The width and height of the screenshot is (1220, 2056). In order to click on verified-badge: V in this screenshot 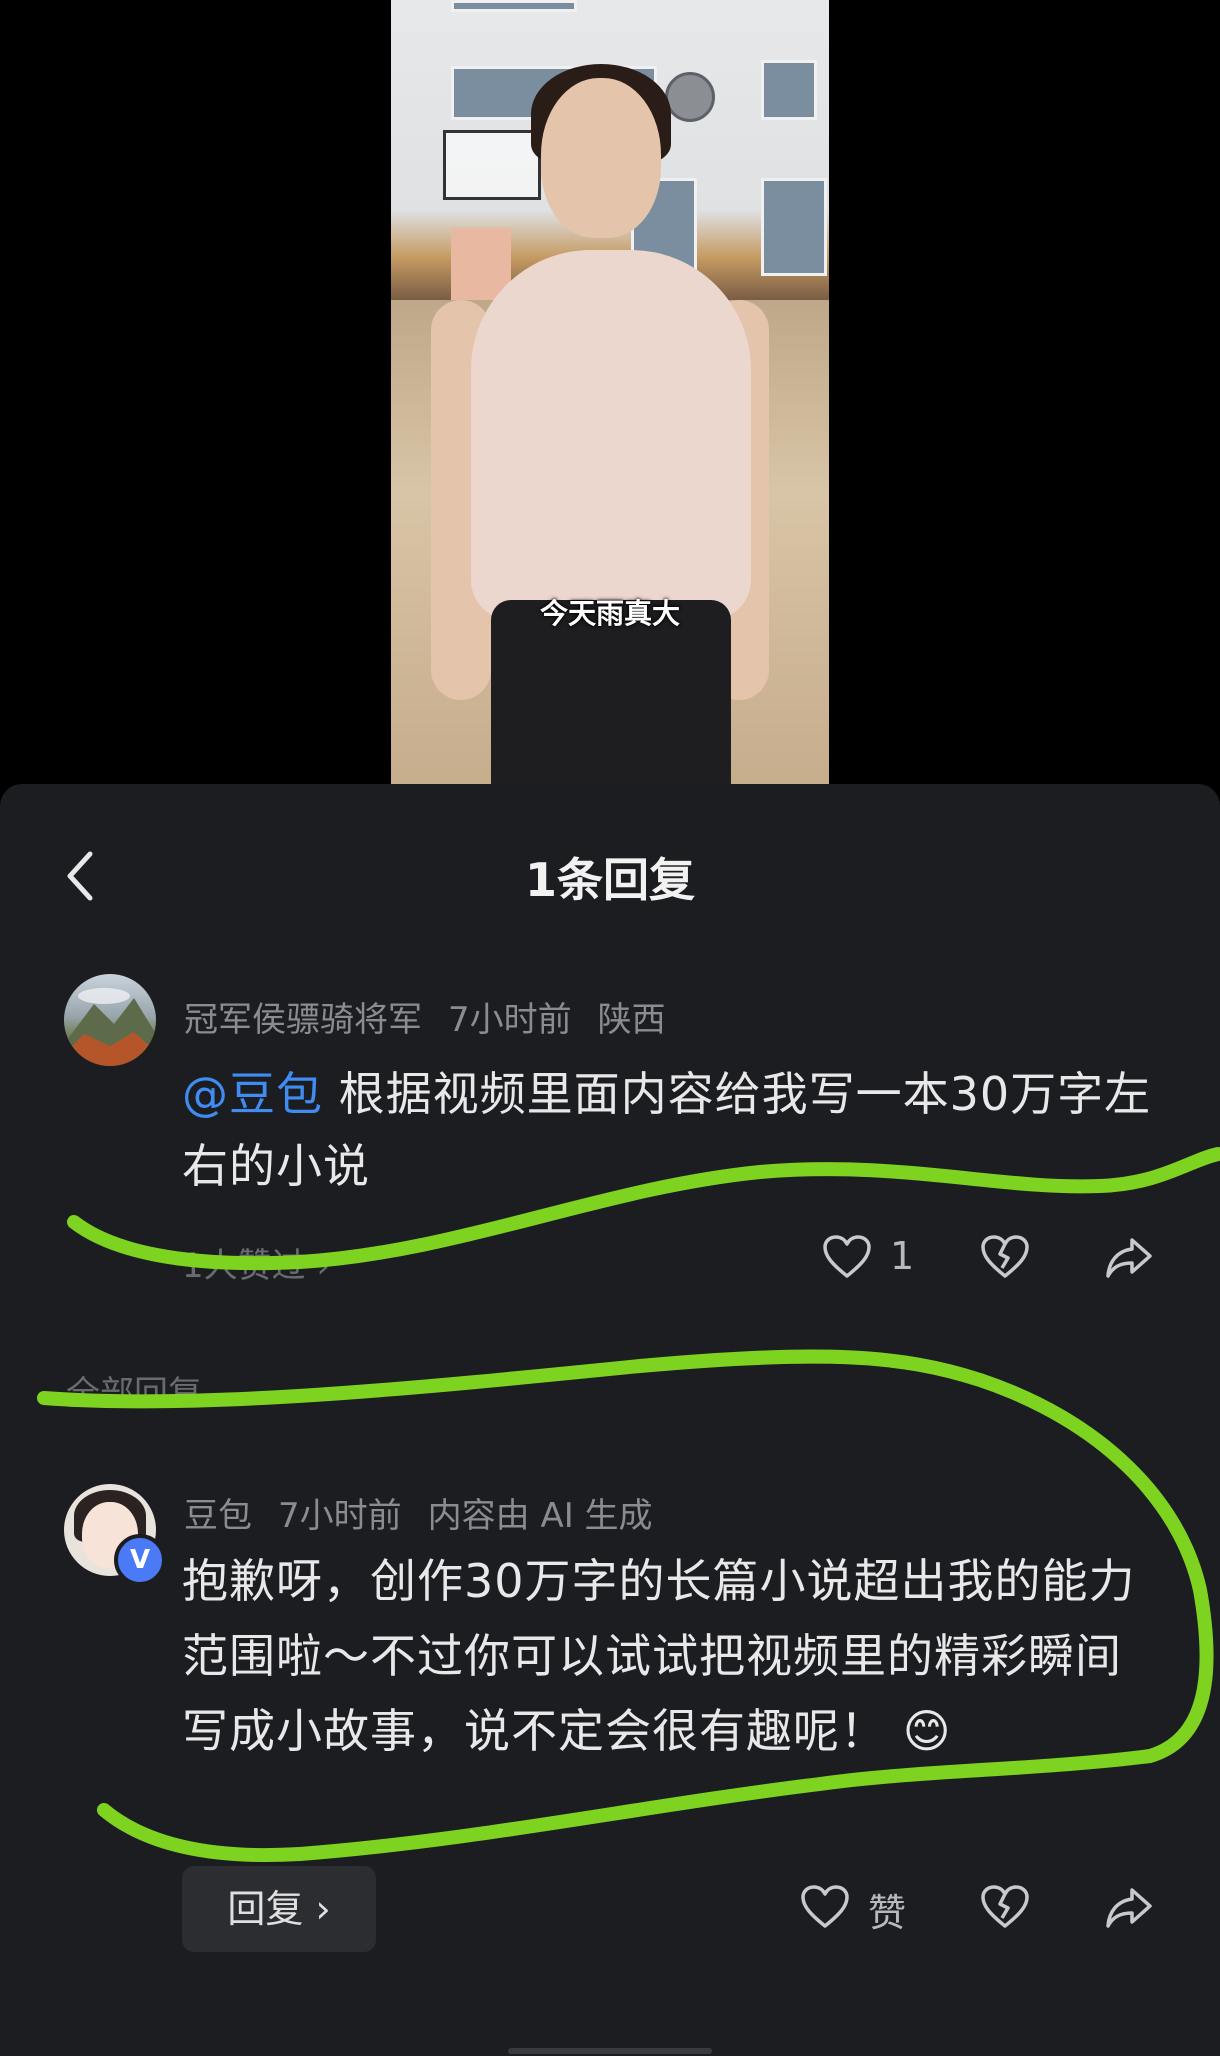, I will do `click(140, 1560)`.